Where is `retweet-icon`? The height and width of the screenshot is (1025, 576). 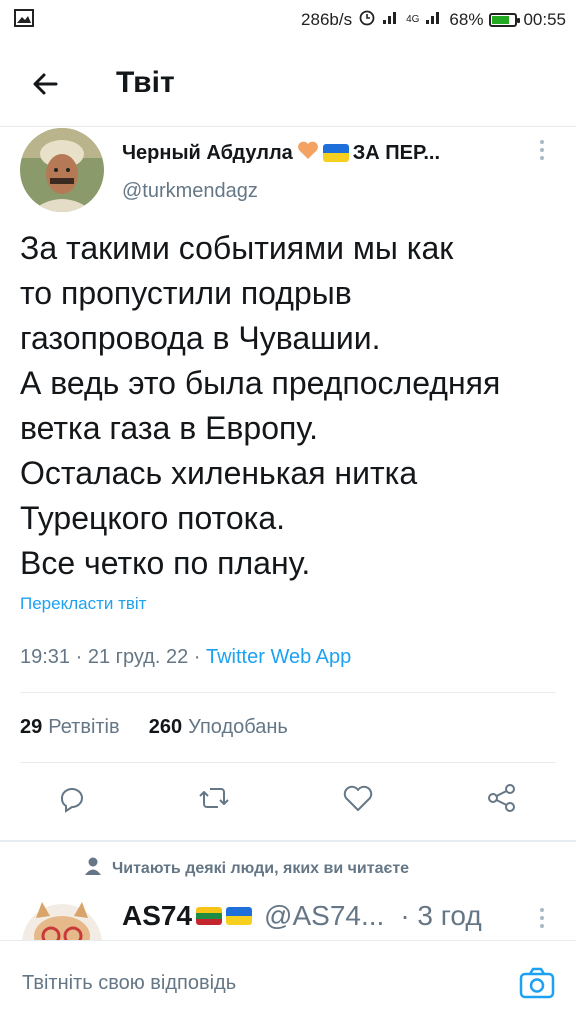
retweet-icon is located at coordinates (214, 798).